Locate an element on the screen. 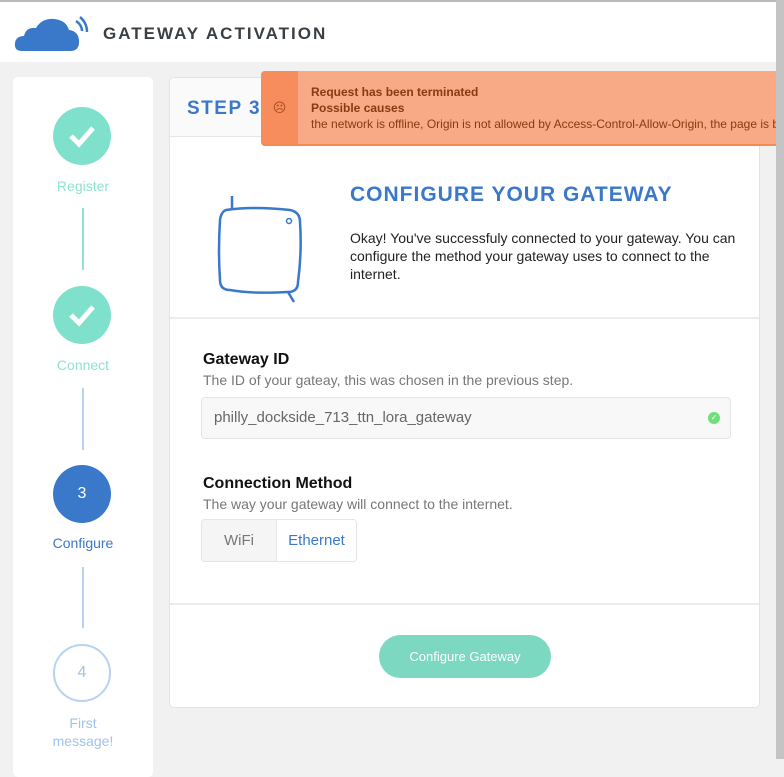  configure-gateway-button: Configure Gateway is located at coordinates (465, 656).